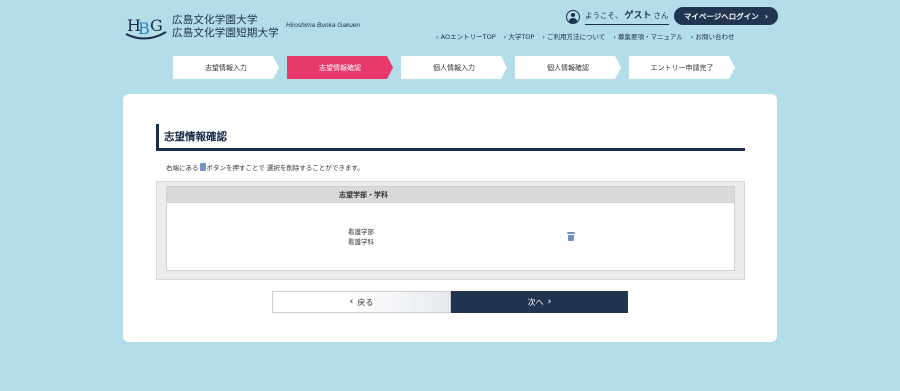 The width and height of the screenshot is (900, 391). What do you see at coordinates (638, 16) in the screenshot?
I see `user-name: ゲスト` at bounding box center [638, 16].